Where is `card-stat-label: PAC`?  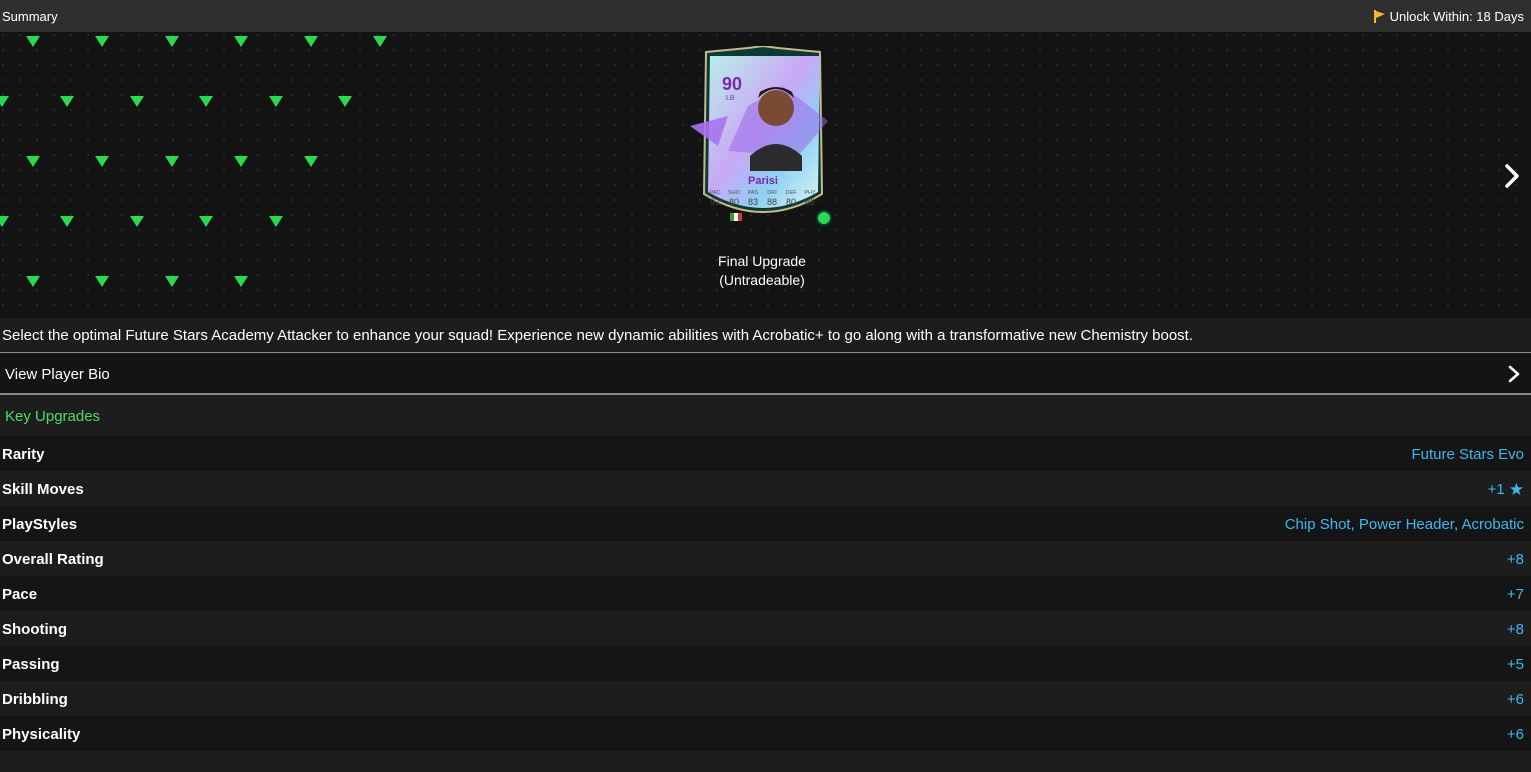
card-stat-label: PAC is located at coordinates (715, 193).